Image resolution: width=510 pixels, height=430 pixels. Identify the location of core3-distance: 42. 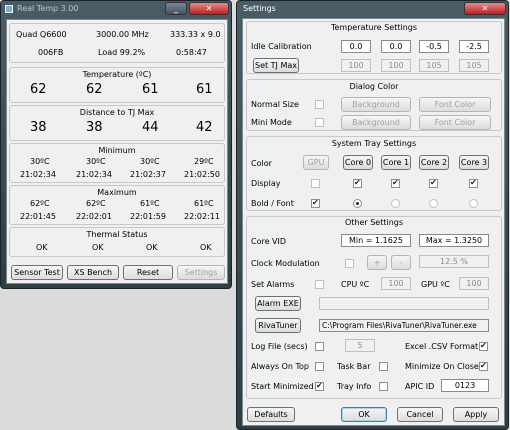
(204, 127).